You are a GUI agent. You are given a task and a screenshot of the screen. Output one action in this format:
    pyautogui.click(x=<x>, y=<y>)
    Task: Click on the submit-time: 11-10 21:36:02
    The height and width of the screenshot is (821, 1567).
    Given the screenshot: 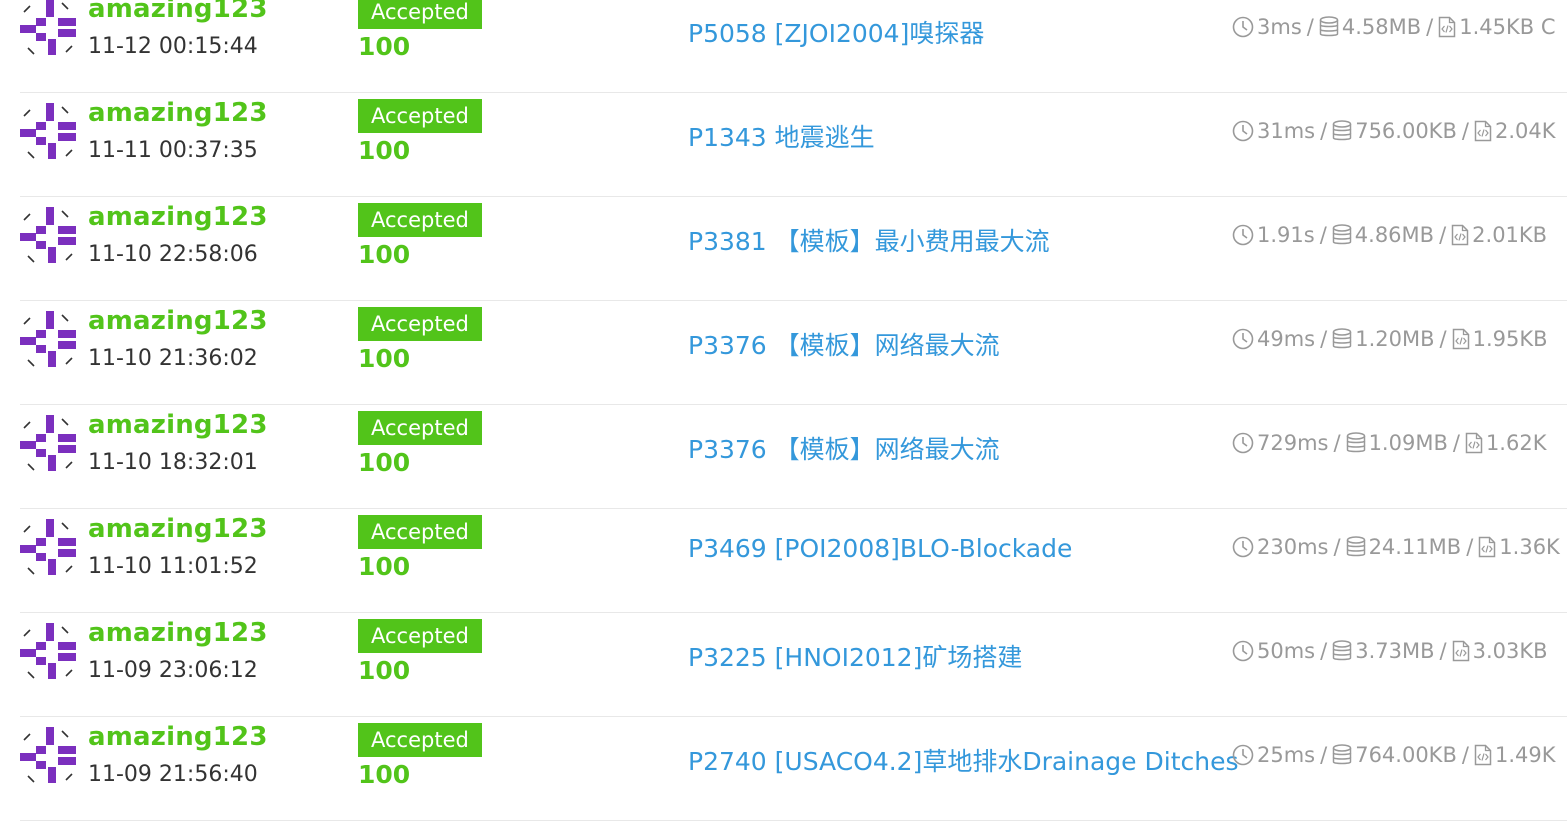 What is the action you would take?
    pyautogui.click(x=173, y=358)
    